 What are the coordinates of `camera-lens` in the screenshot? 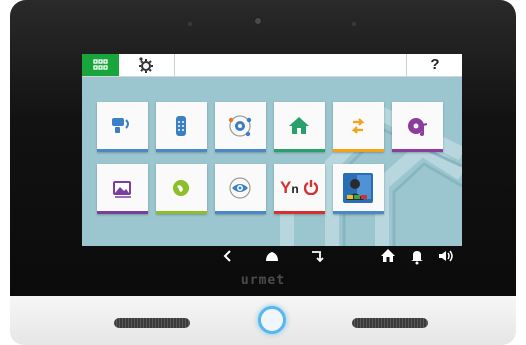 It's located at (258, 21).